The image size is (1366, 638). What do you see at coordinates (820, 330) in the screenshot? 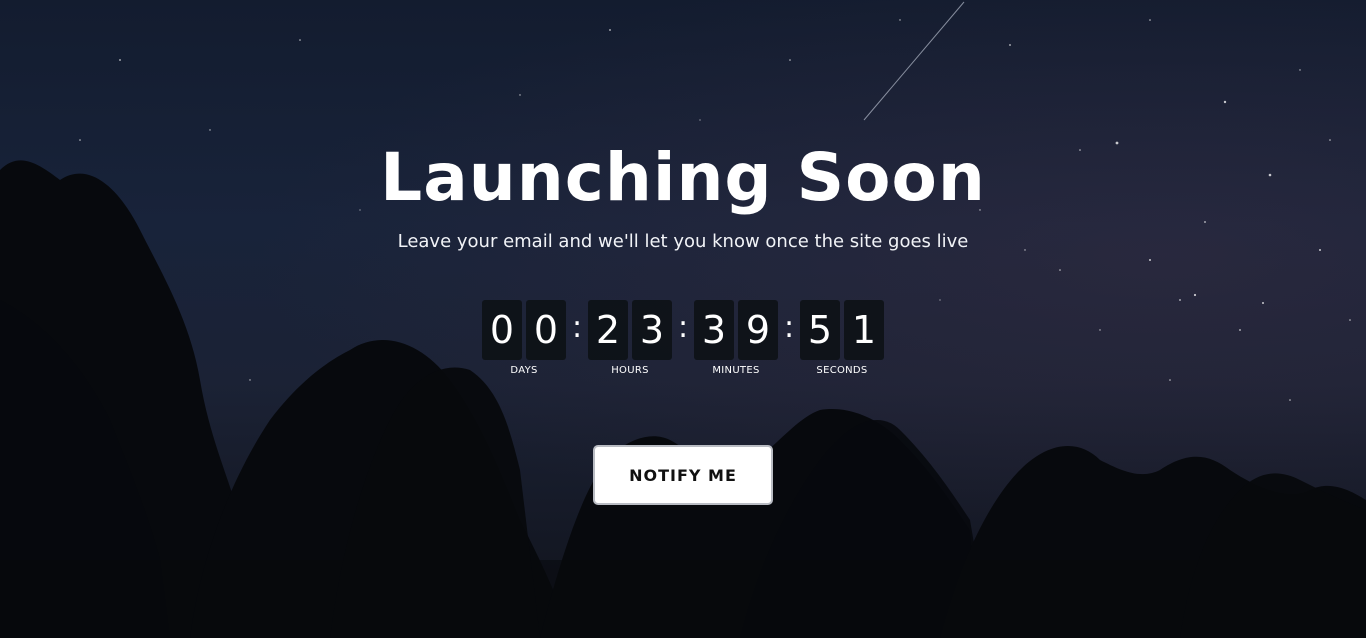
I see `seconds-digit-tens: 5` at bounding box center [820, 330].